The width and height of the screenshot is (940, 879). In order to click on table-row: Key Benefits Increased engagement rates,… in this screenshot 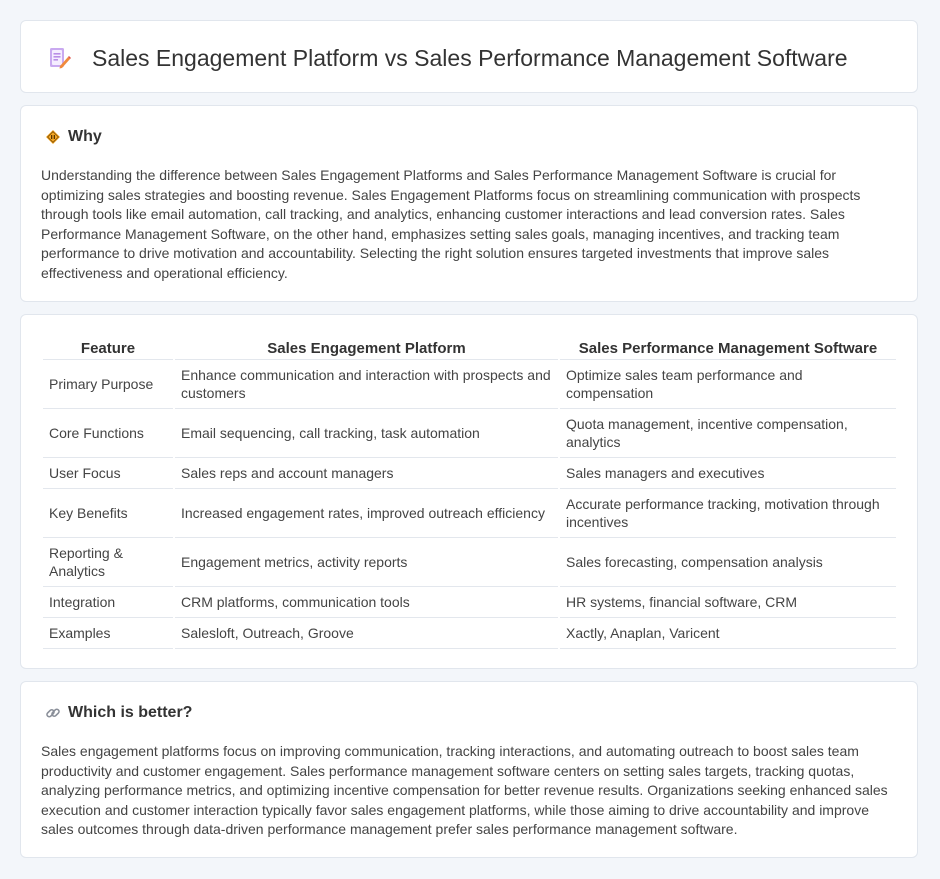, I will do `click(469, 513)`.